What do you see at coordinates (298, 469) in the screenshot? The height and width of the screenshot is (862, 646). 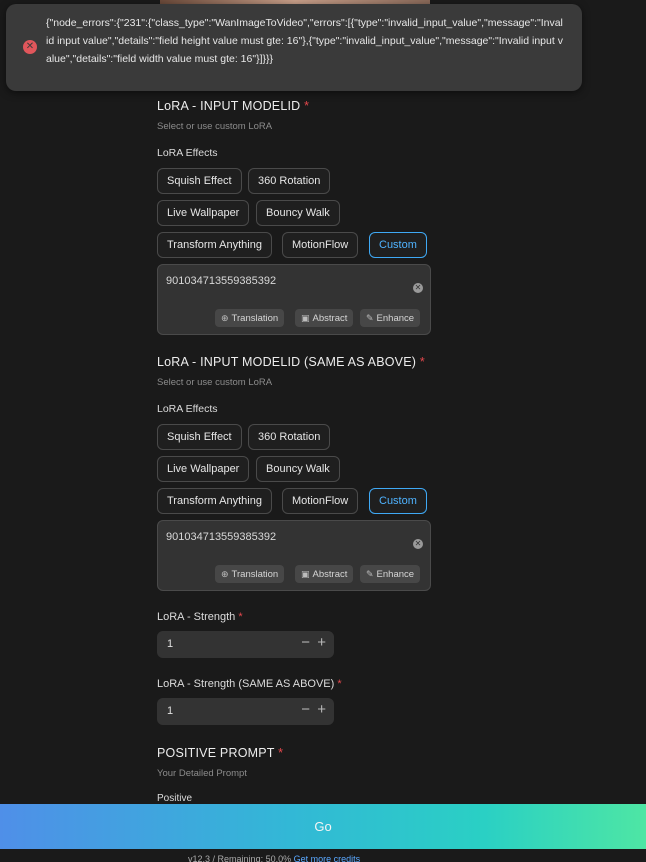 I see `chip-bouncy-walk-2: Bouncy Walk` at bounding box center [298, 469].